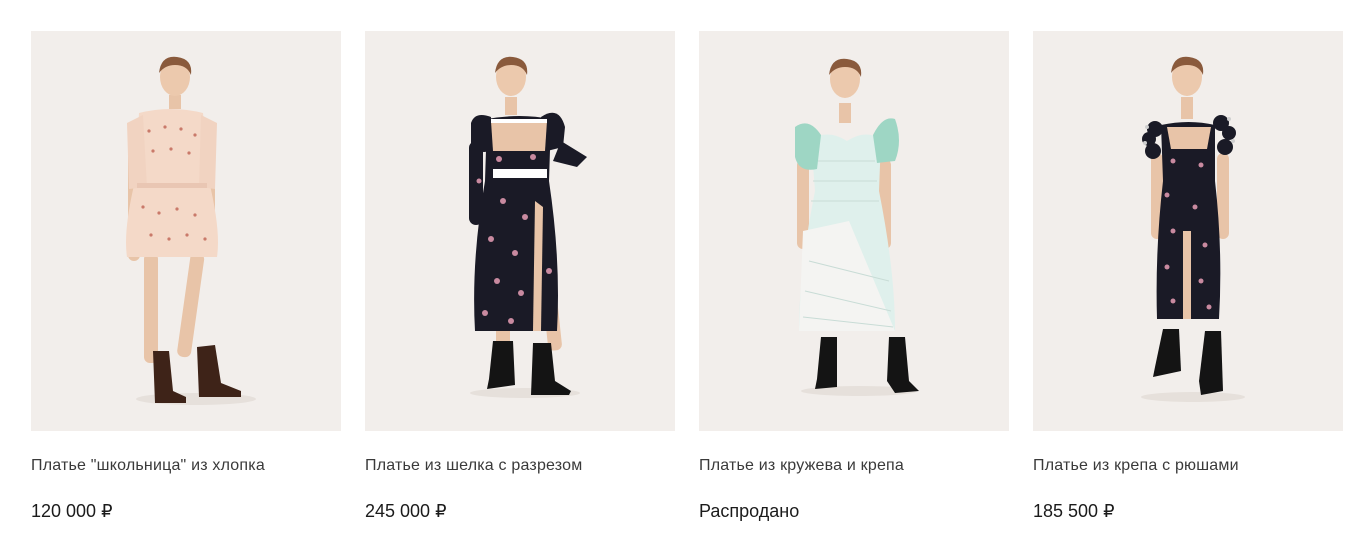  Describe the element at coordinates (854, 466) in the screenshot. I see `product-name: Платье из кружева и крепа` at that location.